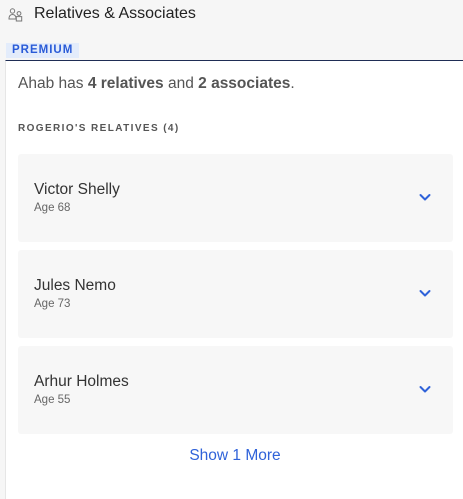 This screenshot has height=499, width=463. Describe the element at coordinates (231, 15) in the screenshot. I see `section-header: Relatives & Associates` at that location.